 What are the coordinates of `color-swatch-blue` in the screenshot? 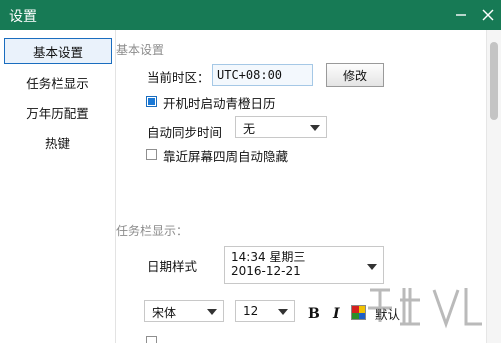 It's located at (361, 315).